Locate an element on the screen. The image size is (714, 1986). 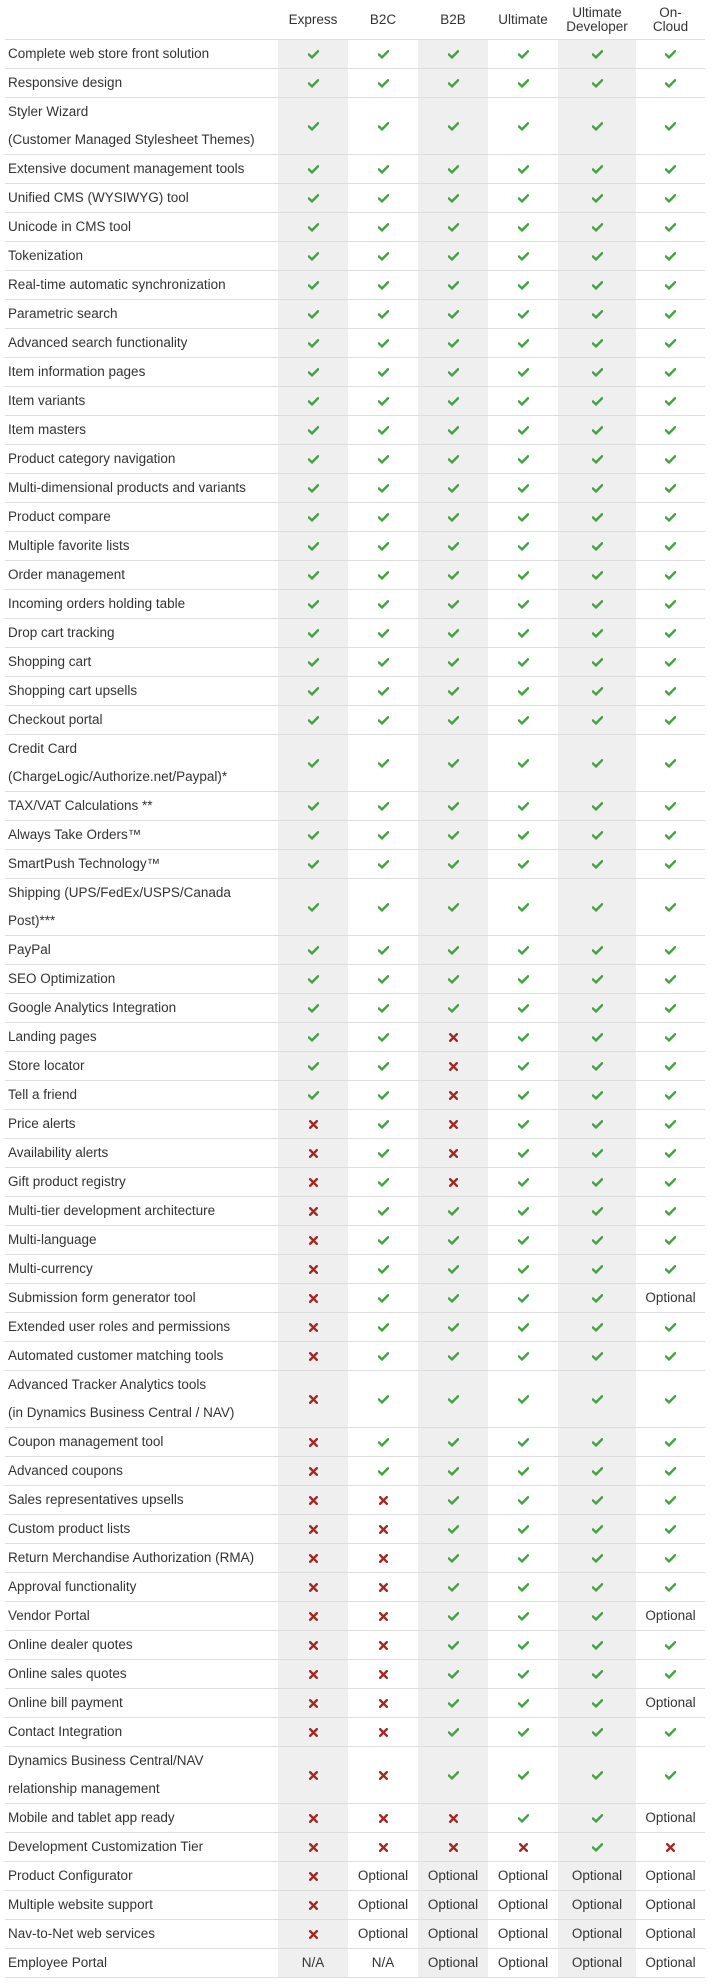
table-row: Incoming orders holding table is located at coordinates (355, 604).